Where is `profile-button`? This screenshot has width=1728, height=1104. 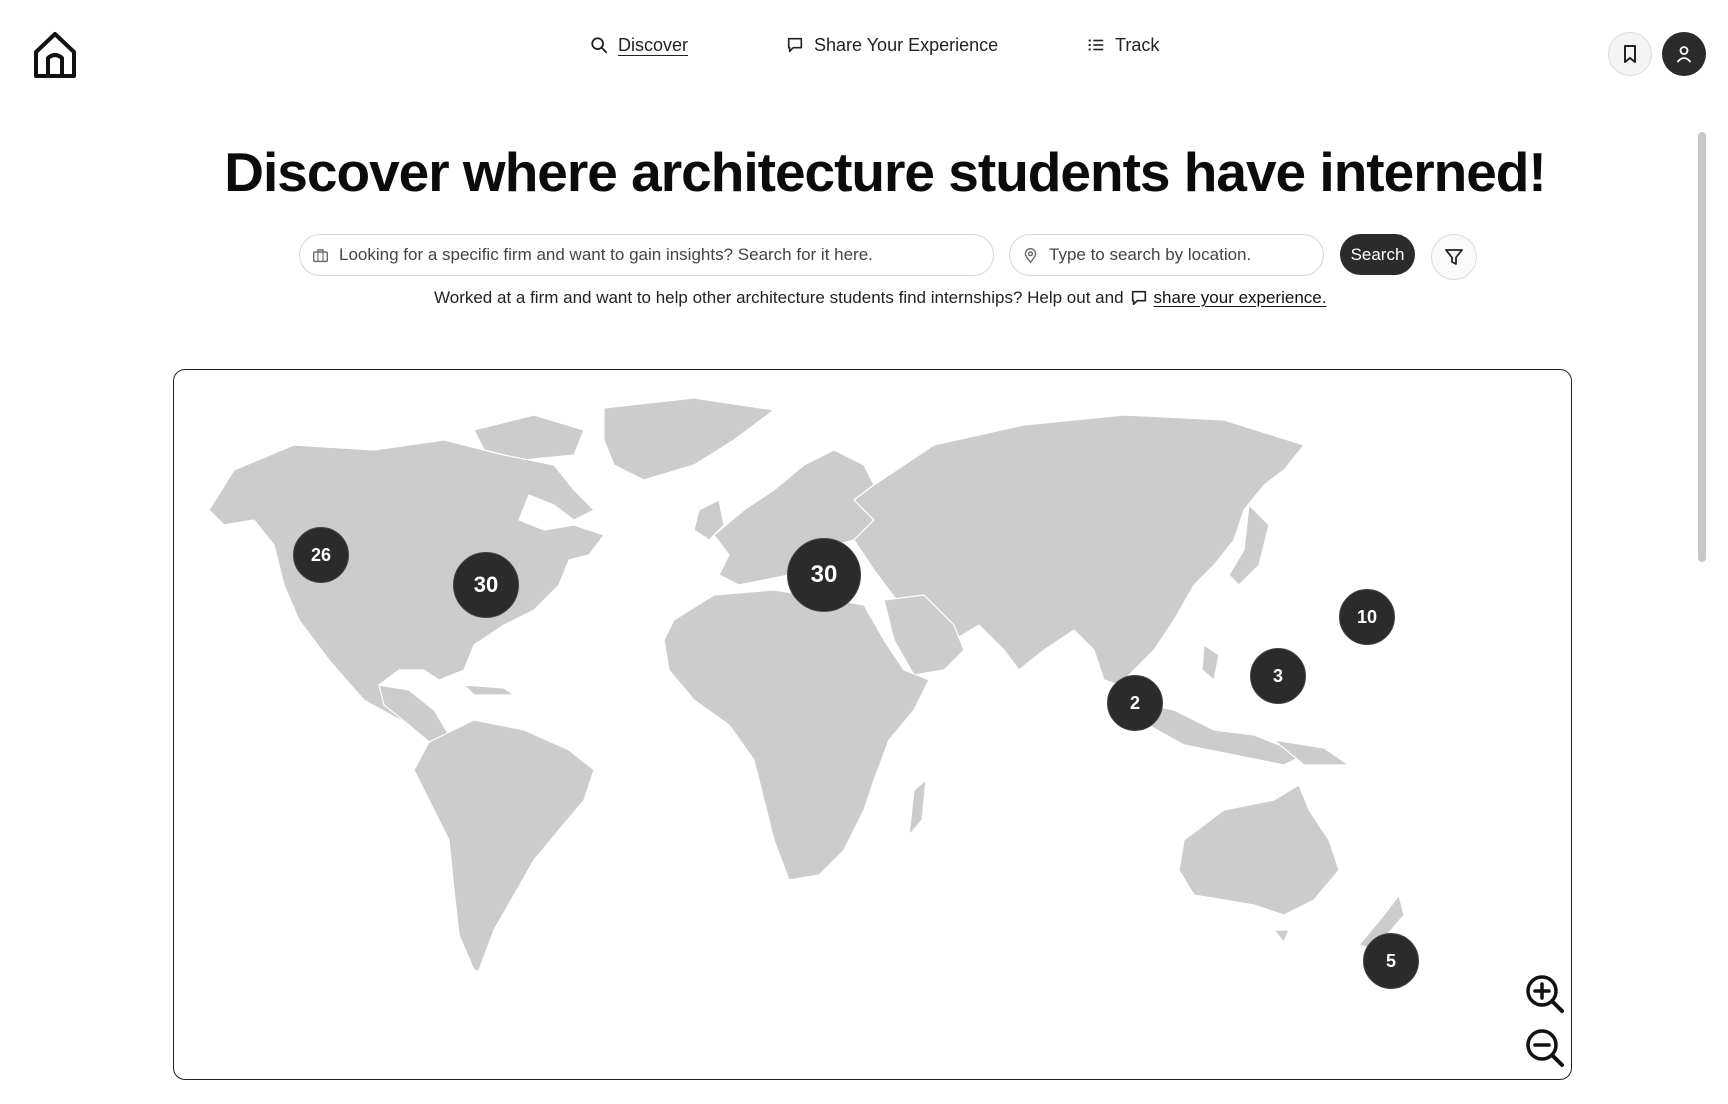 profile-button is located at coordinates (1684, 54).